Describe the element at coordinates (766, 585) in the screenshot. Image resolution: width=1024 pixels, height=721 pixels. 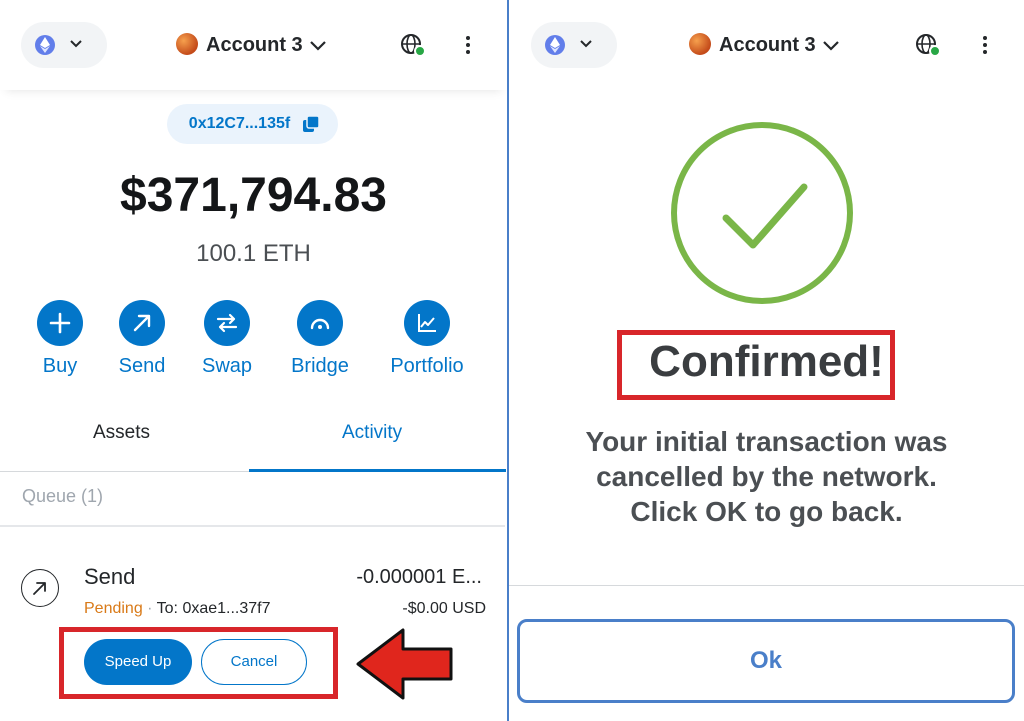
I see `footer-divider` at that location.